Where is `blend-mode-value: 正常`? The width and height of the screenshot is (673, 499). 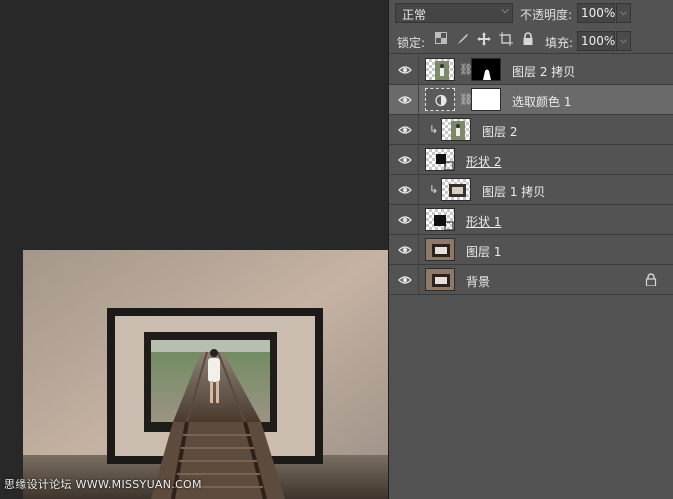
blend-mode-value: 正常 is located at coordinates (414, 15).